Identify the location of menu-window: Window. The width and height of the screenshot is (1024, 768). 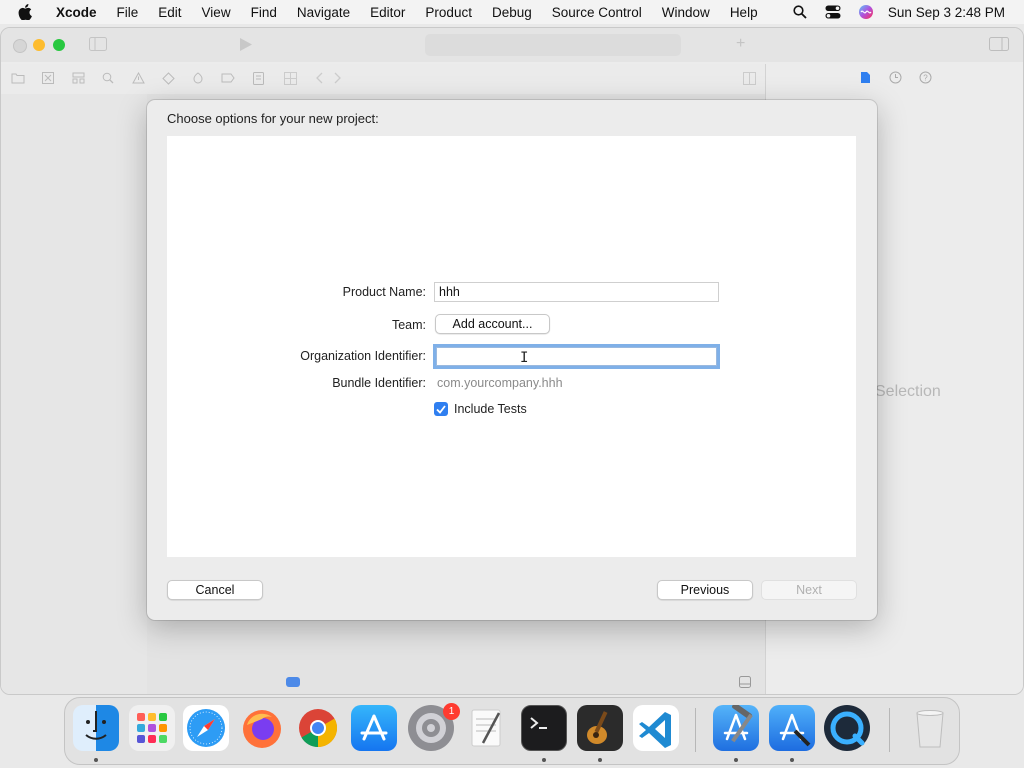
(686, 12).